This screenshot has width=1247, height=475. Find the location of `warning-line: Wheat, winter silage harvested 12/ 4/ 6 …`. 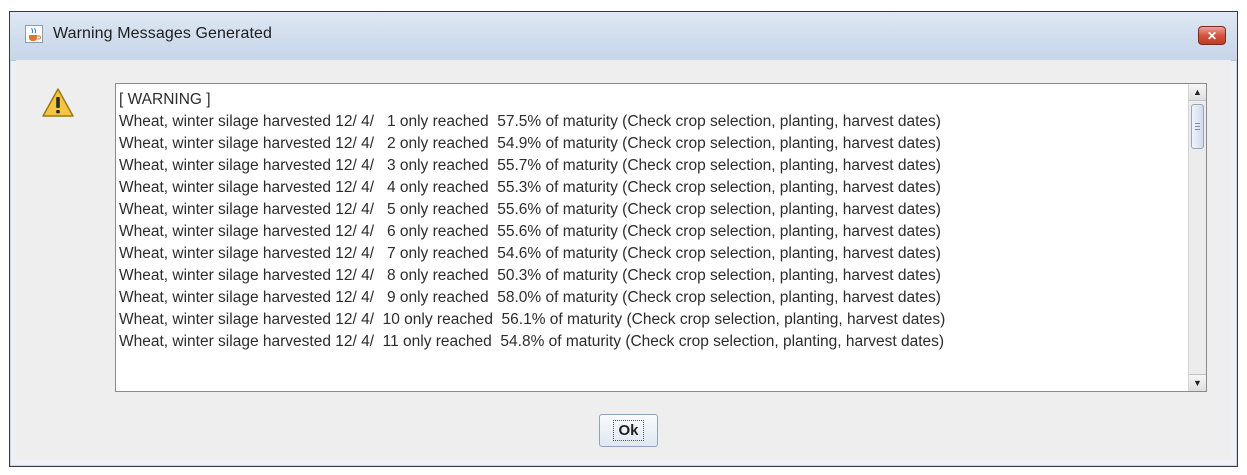

warning-line: Wheat, winter silage harvested 12/ 4/ 6 … is located at coordinates (530, 231).